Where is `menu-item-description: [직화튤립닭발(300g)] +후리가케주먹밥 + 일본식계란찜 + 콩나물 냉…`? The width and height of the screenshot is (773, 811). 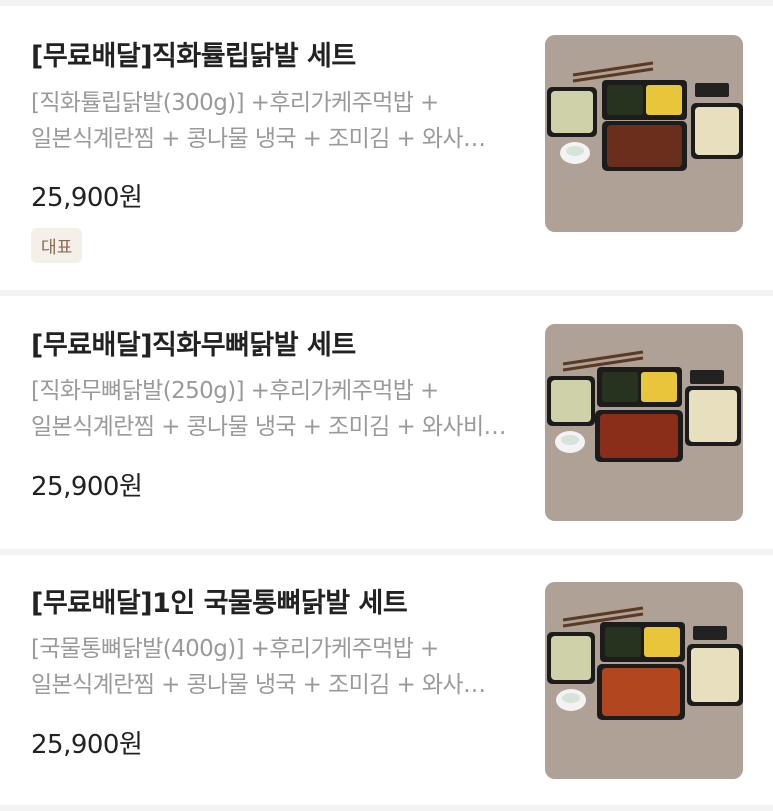 menu-item-description: [직화튤립닭발(300g)] +후리가케주먹밥 + 일본식계란찜 + 콩나물 냉… is located at coordinates (258, 121).